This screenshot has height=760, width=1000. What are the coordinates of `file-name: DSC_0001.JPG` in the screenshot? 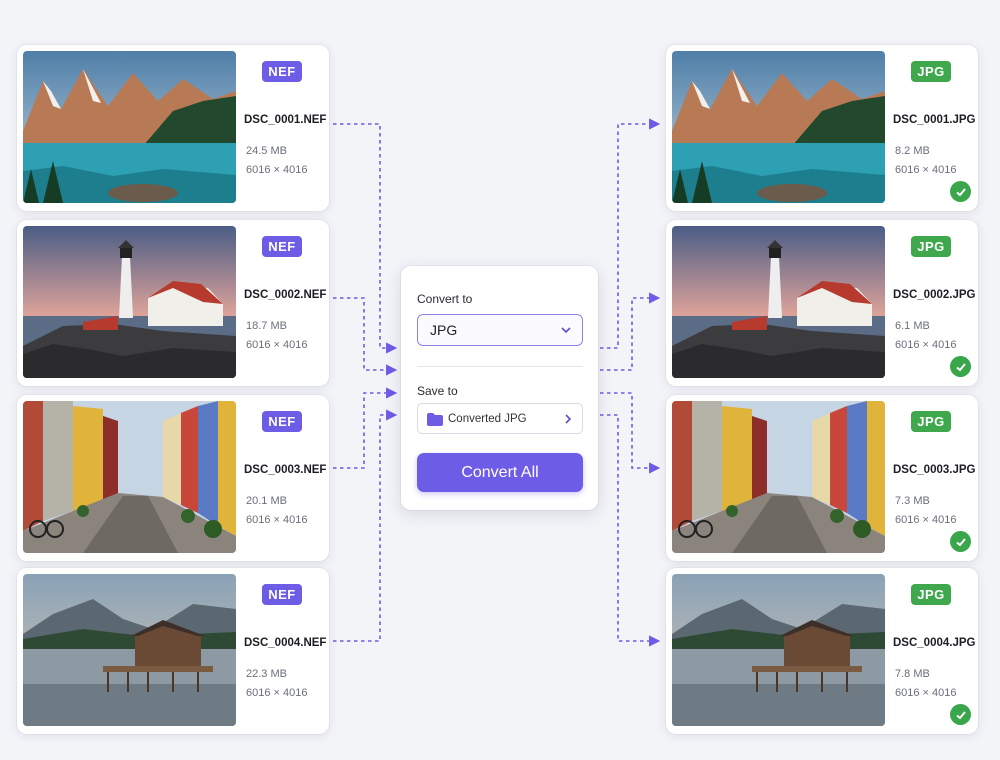 It's located at (934, 120).